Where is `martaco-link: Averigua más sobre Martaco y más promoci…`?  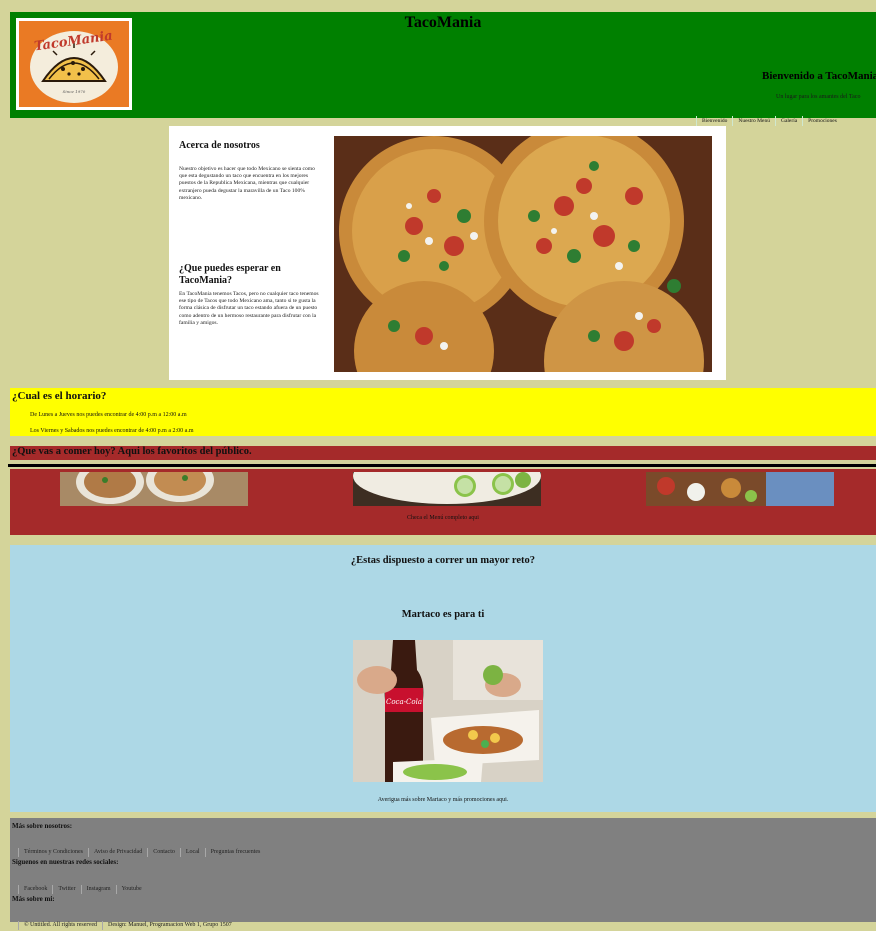 martaco-link: Averigua más sobre Martaco y más promoci… is located at coordinates (443, 800).